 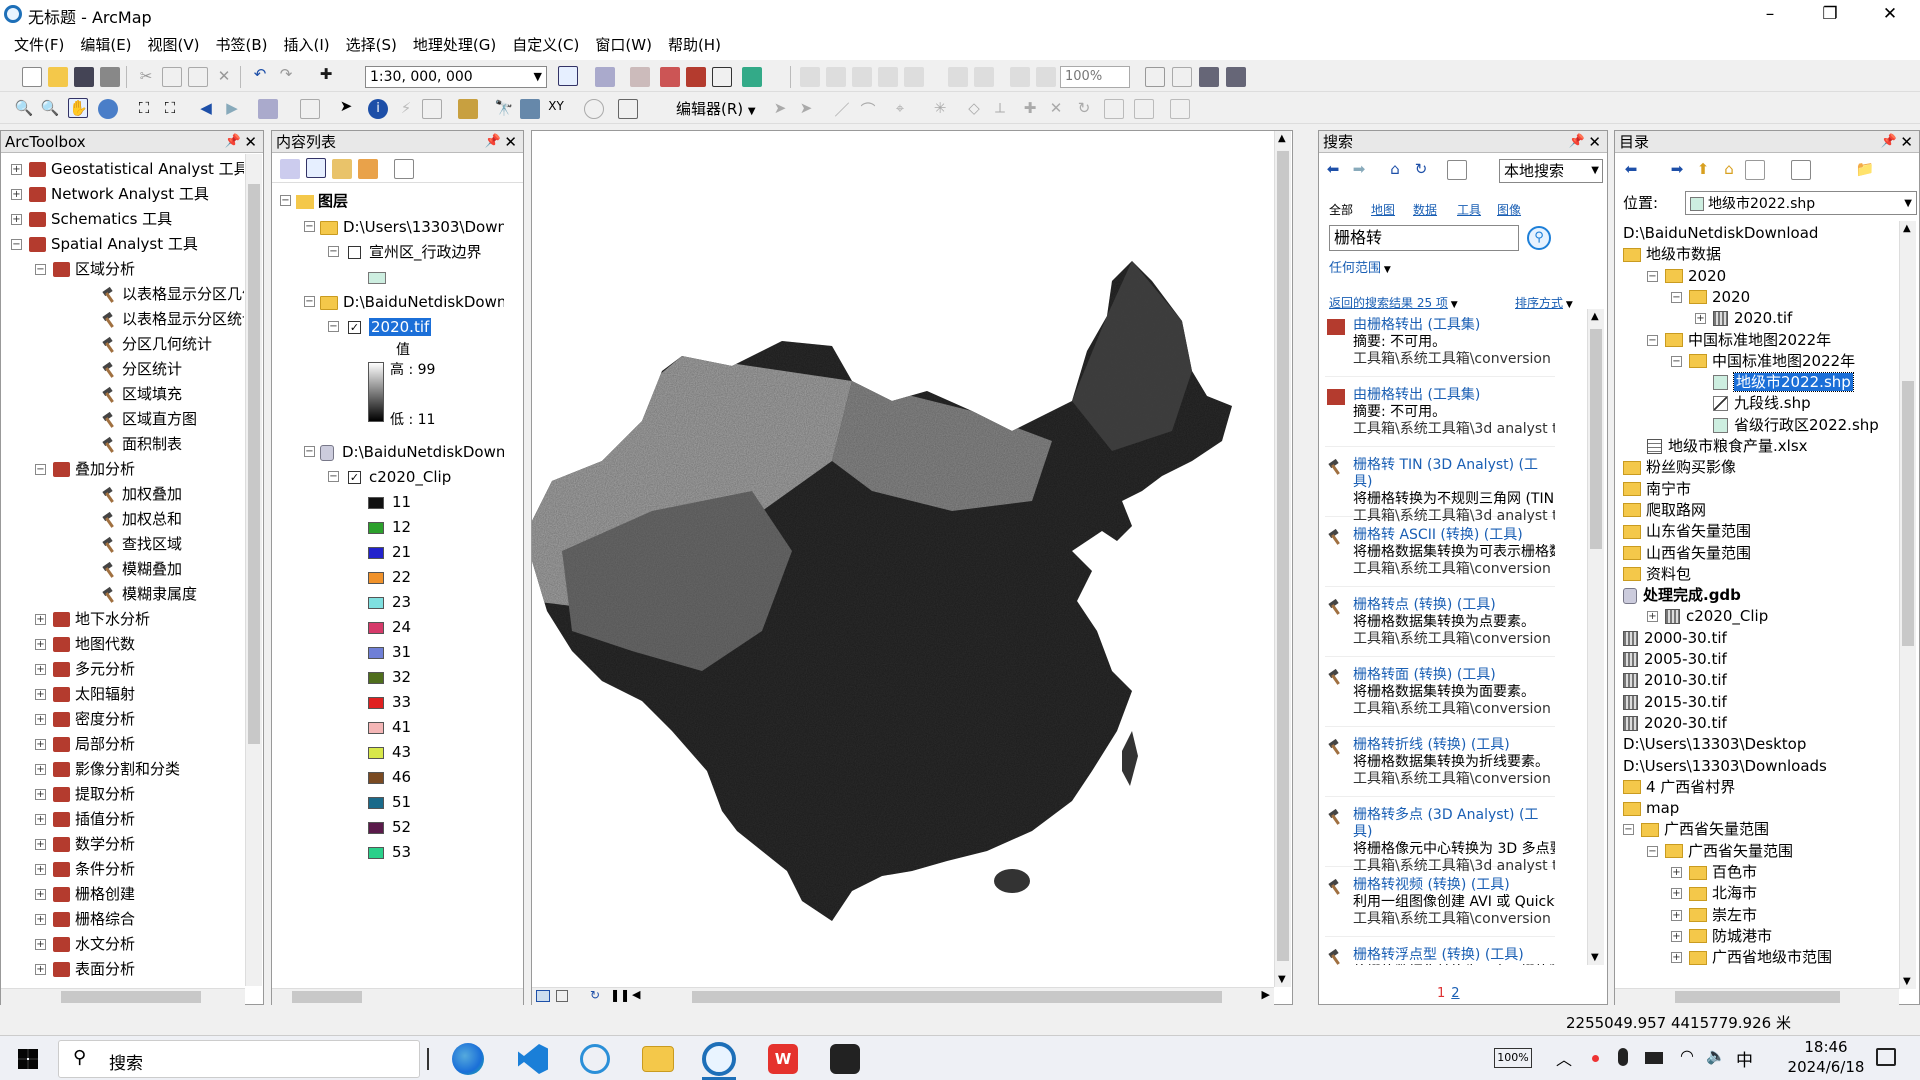 What do you see at coordinates (530, 109) in the screenshot?
I see `find-route-icon` at bounding box center [530, 109].